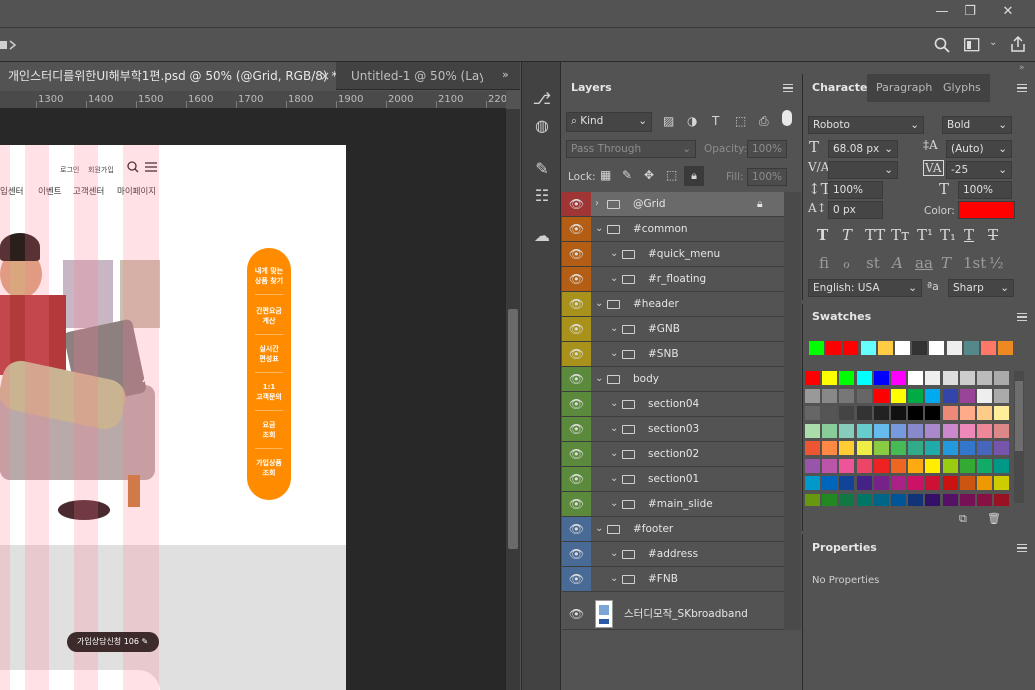 This screenshot has width=1035, height=690. Describe the element at coordinates (925, 235) in the screenshot. I see `superscript-button: T¹` at that location.